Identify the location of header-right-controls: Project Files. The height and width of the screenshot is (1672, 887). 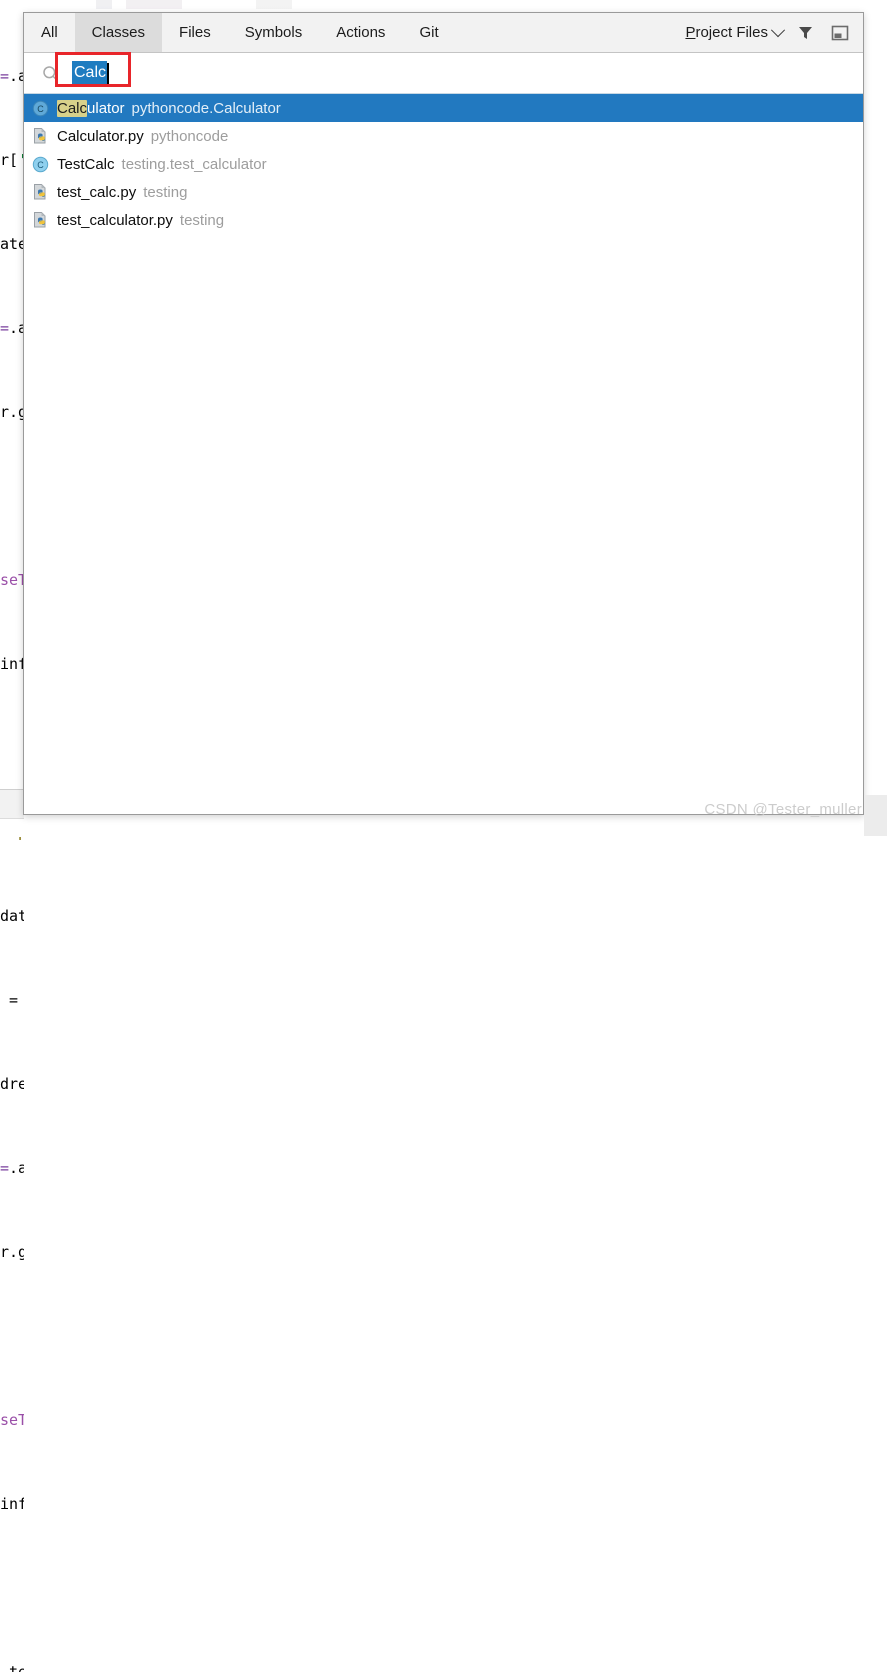
(774, 32).